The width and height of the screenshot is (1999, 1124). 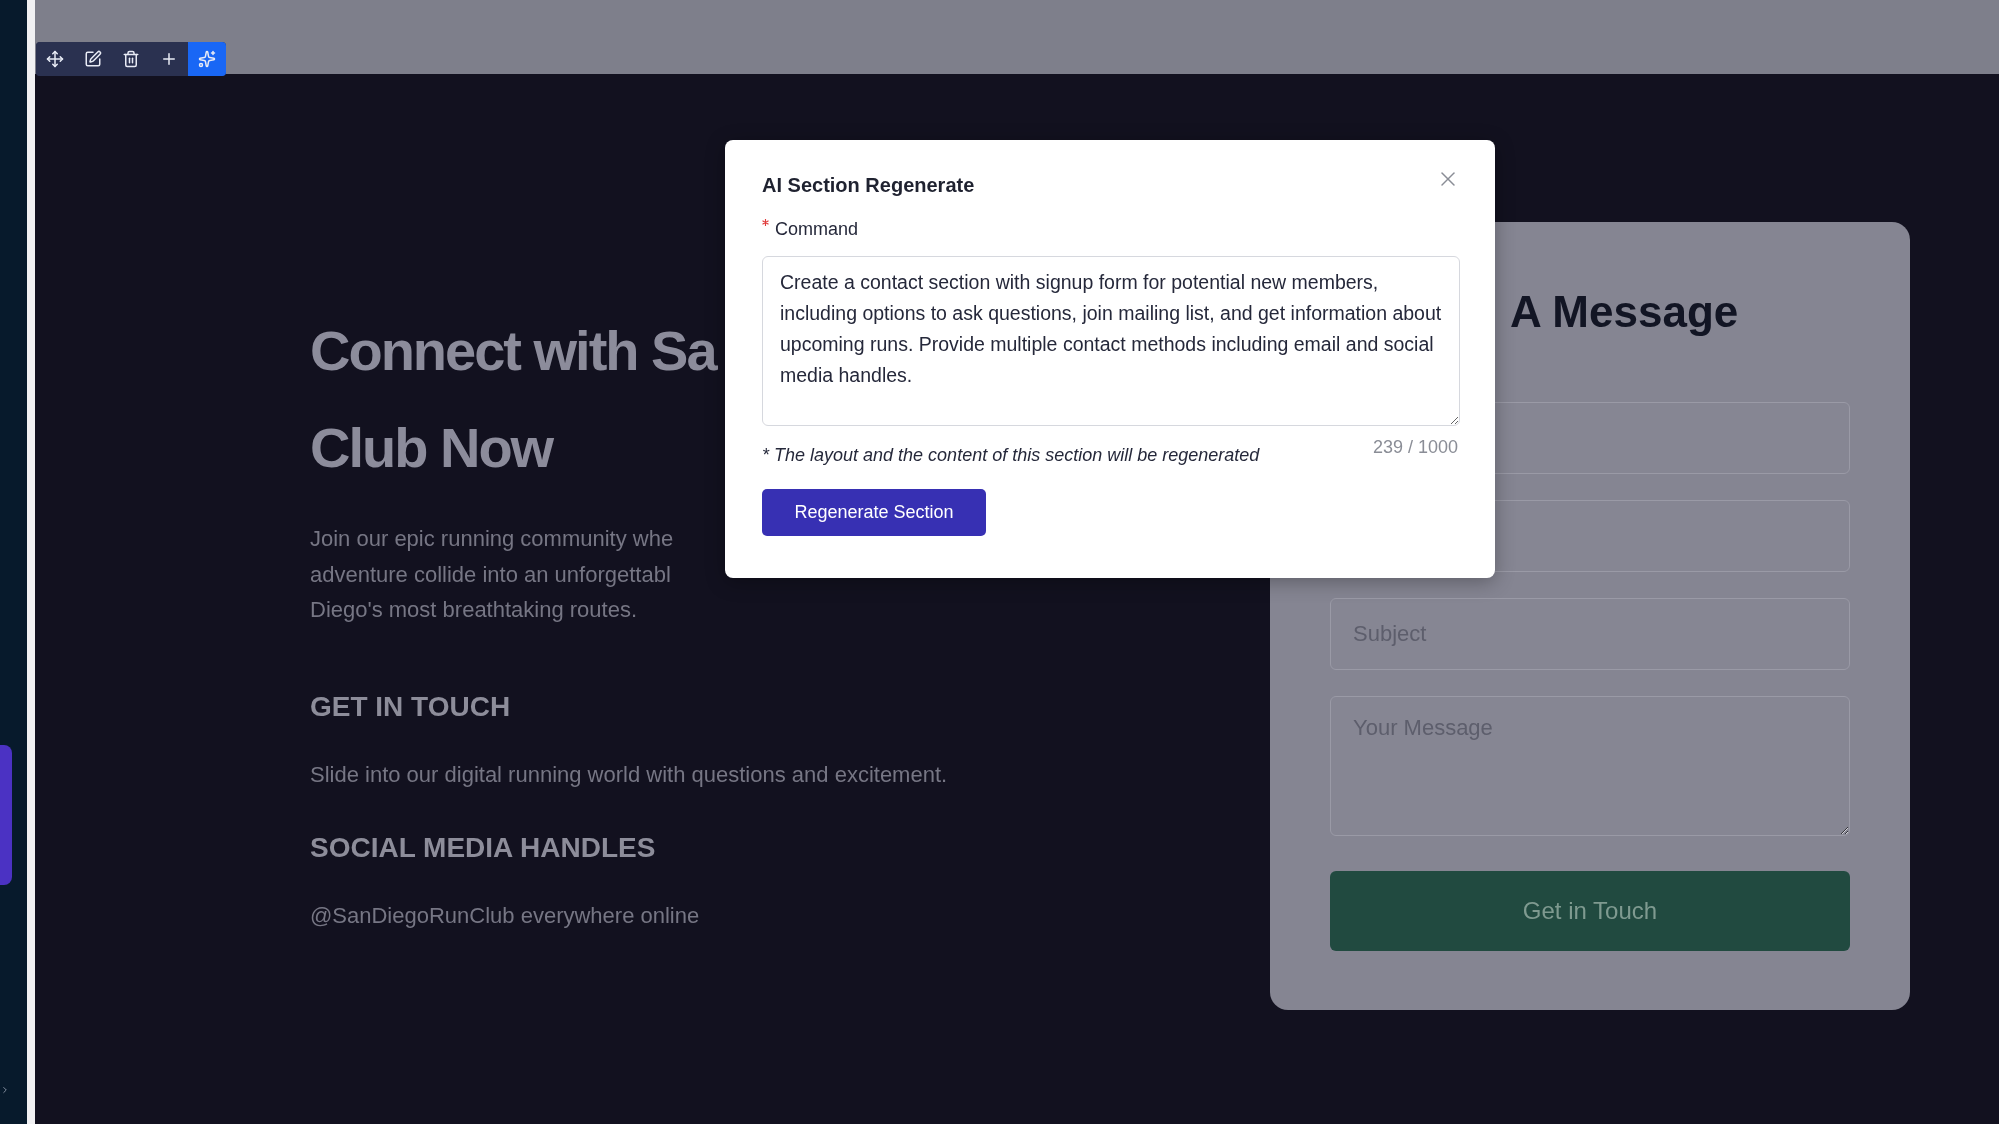 I want to click on character-counter: 239 / 1000, so click(x=1415, y=447).